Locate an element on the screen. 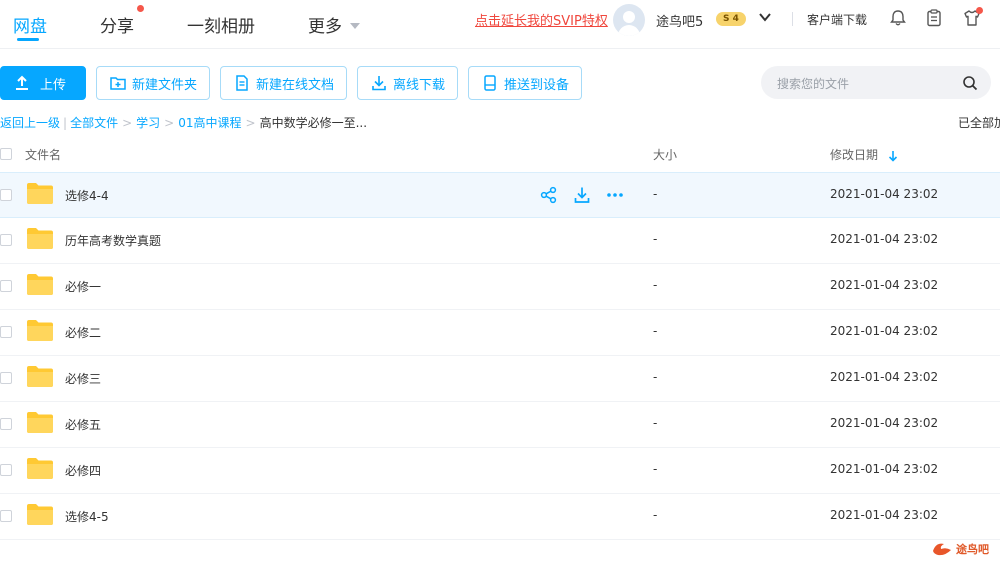 Image resolution: width=1000 pixels, height=563 pixels. more-options-icon is located at coordinates (615, 195).